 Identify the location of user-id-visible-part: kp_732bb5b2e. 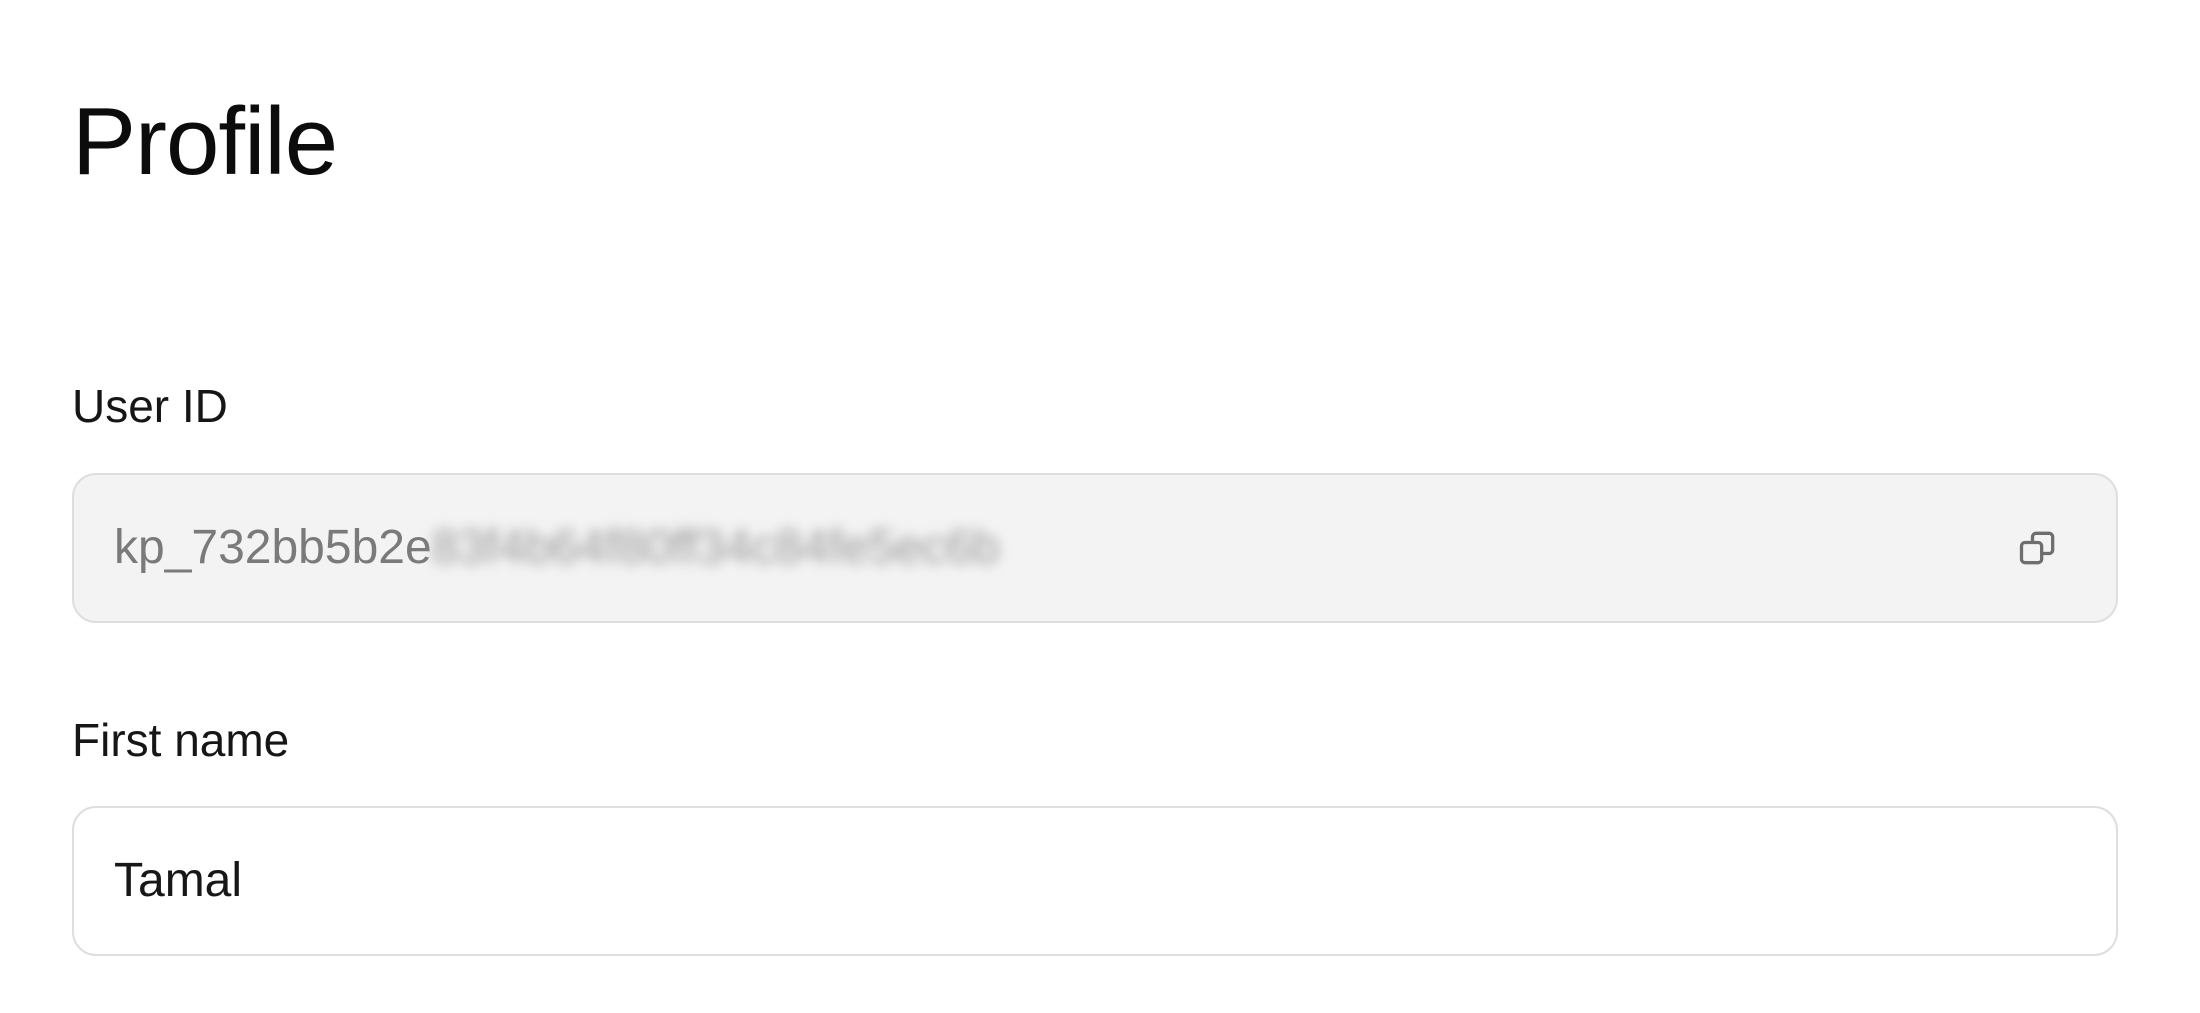
(273, 547).